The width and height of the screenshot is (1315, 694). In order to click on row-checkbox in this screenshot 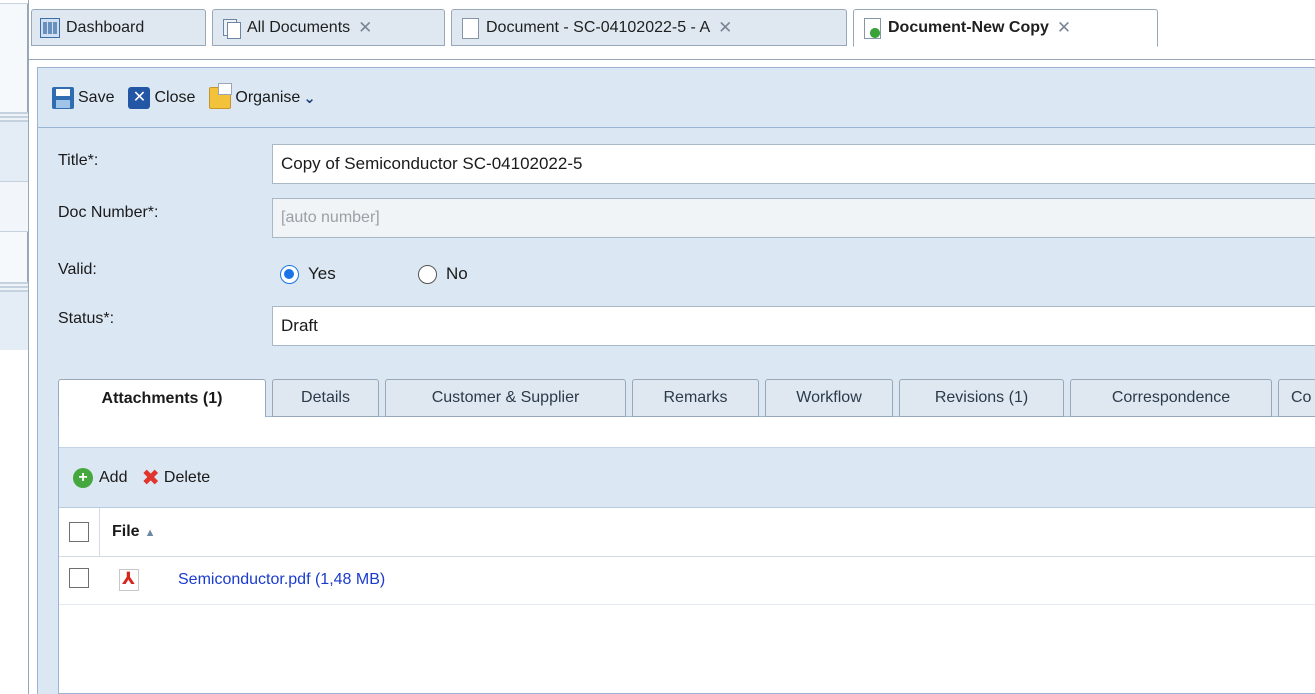, I will do `click(79, 578)`.